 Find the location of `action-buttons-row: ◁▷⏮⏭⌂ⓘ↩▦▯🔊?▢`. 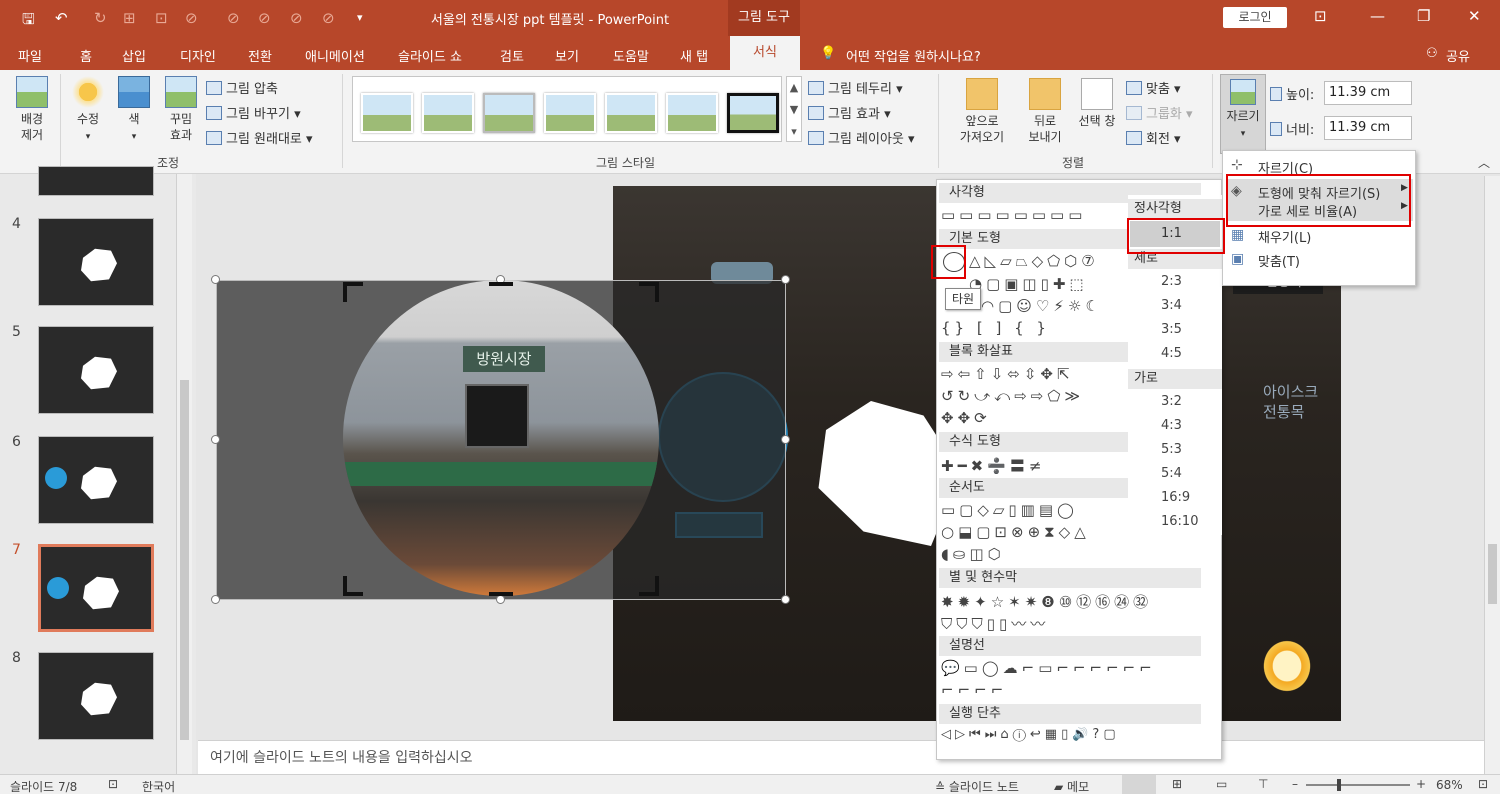

action-buttons-row: ◁▷⏮⏭⌂ⓘ↩▦▯🔊?▢ is located at coordinates (1076, 734).